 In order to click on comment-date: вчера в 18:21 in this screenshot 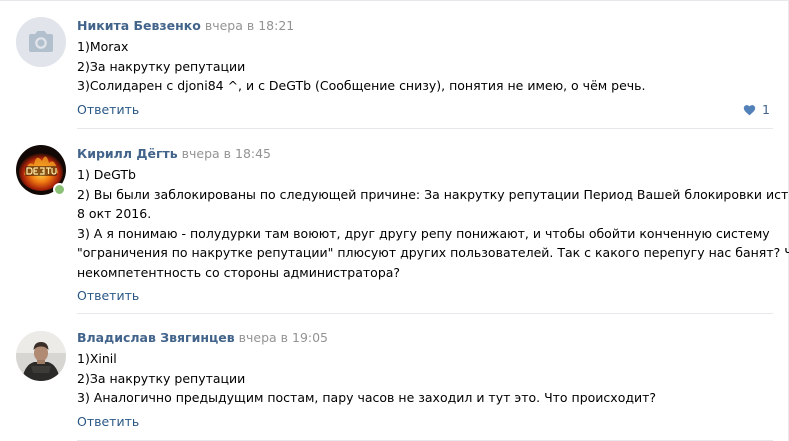, I will do `click(249, 25)`.